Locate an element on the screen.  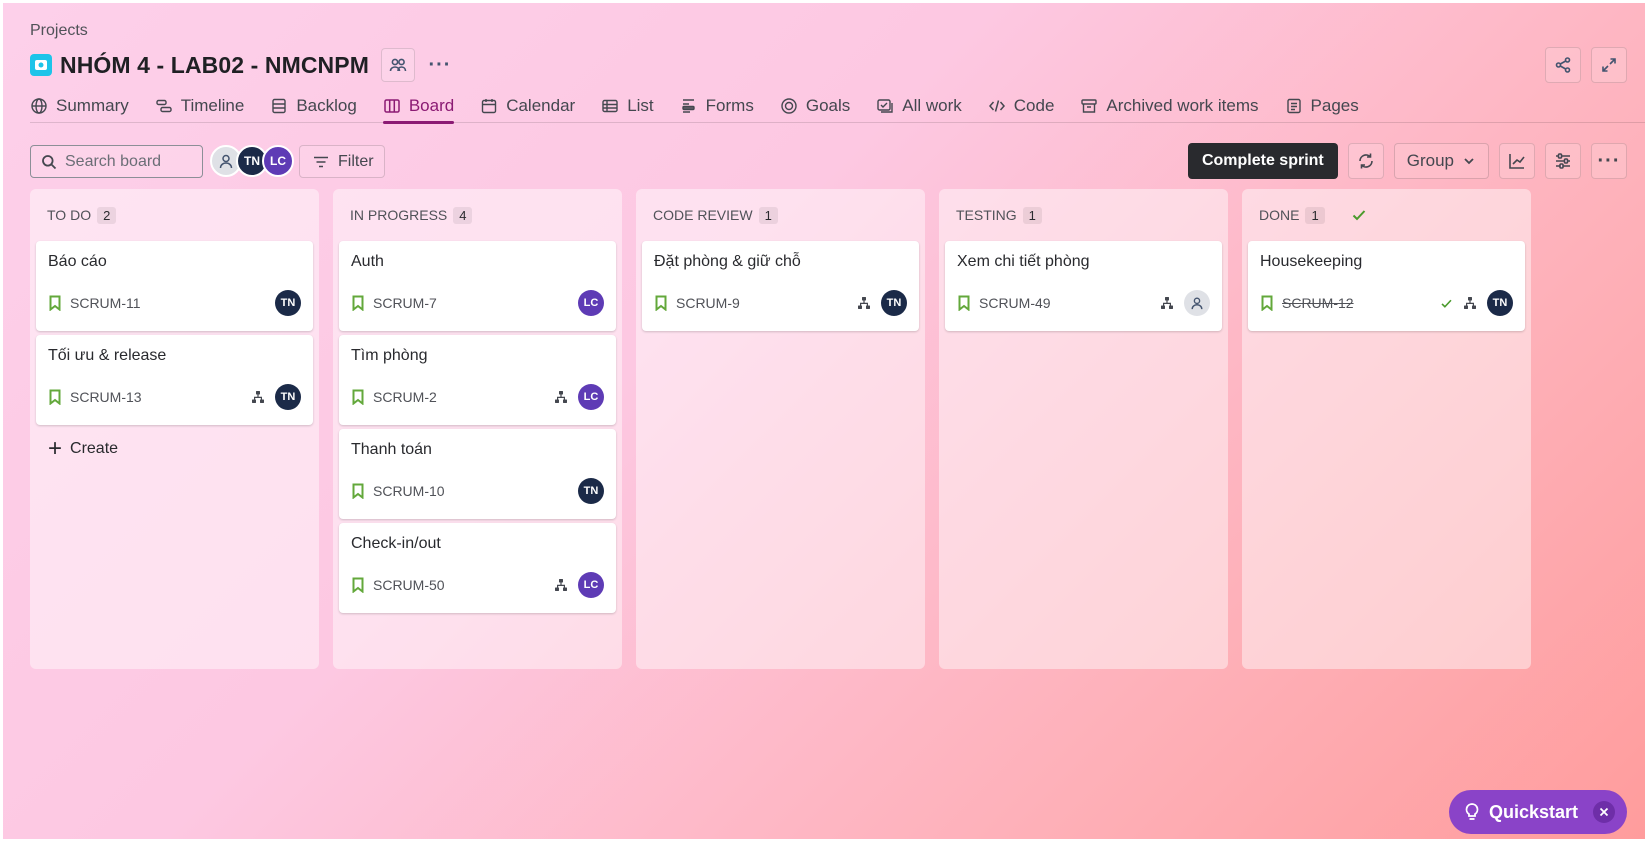
tab-code: Code is located at coordinates (1021, 106).